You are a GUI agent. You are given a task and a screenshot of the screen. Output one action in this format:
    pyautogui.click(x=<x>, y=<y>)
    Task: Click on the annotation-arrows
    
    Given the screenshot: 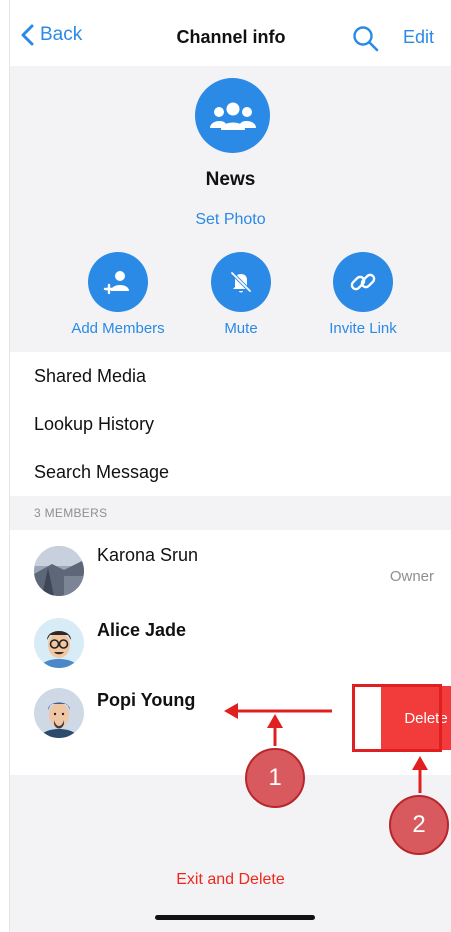 What is the action you would take?
    pyautogui.click(x=326, y=748)
    